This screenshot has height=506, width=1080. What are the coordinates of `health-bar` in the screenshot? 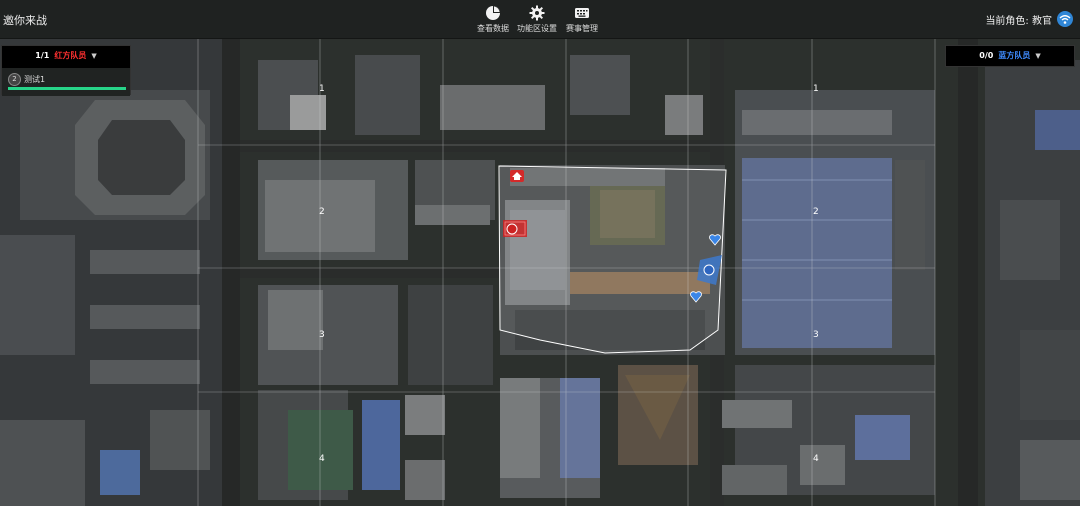 It's located at (67, 88).